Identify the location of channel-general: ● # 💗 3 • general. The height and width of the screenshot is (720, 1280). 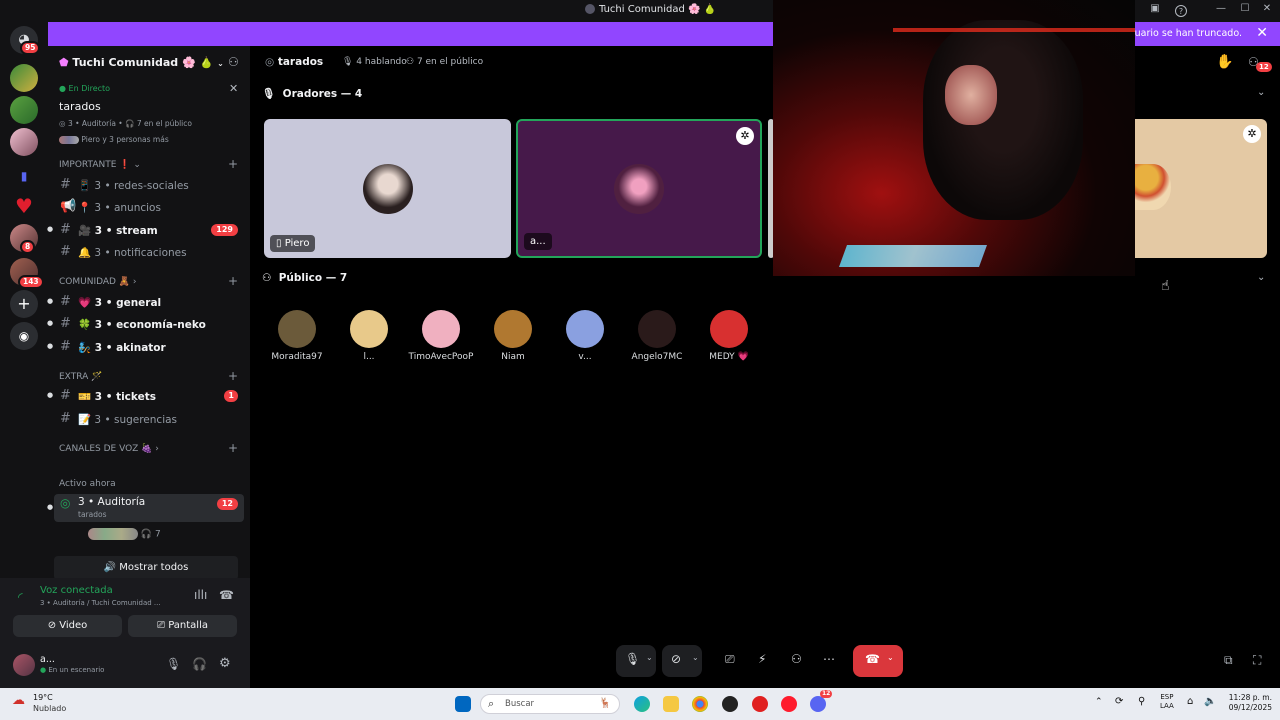
(145, 302).